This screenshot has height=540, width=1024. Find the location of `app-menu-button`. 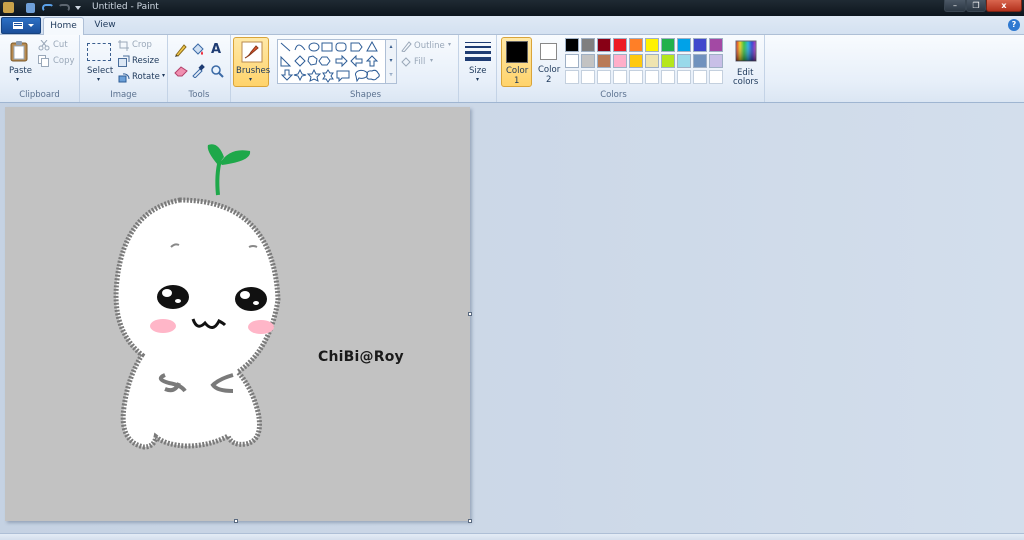

app-menu-button is located at coordinates (21, 25).